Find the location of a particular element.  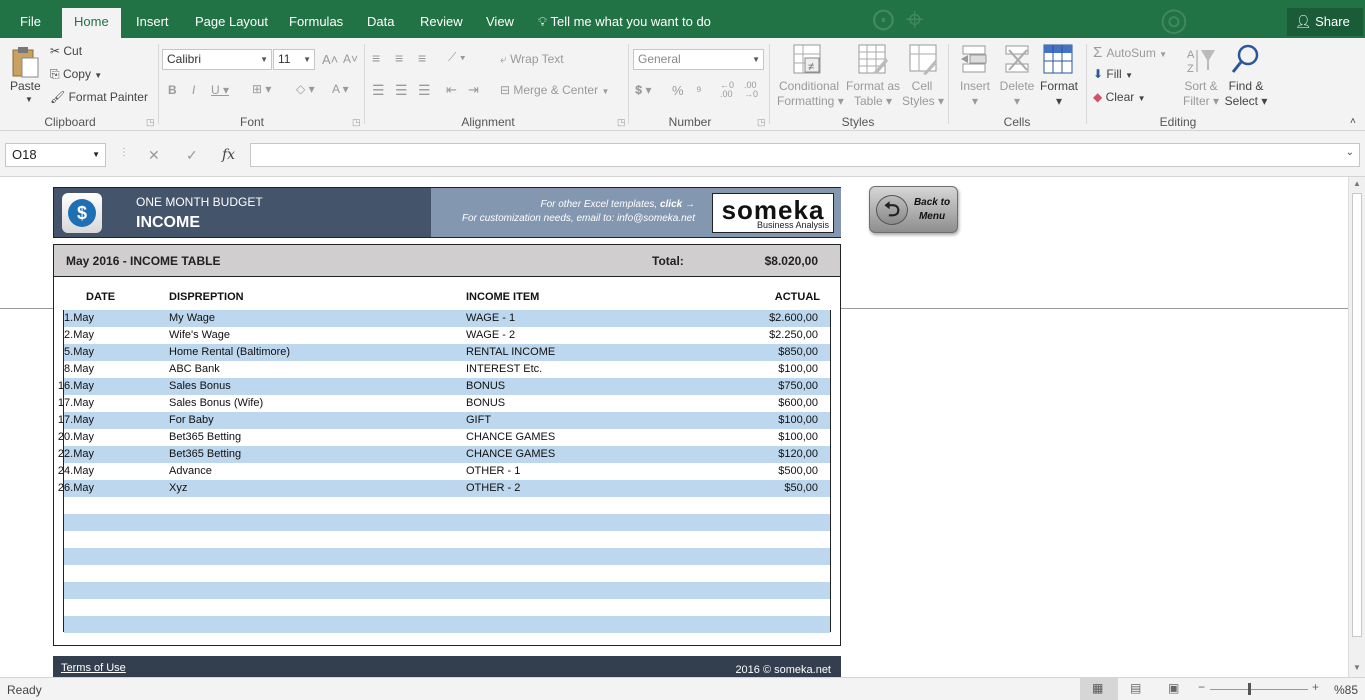

accounting-format-icon: 💲︎ ▾ is located at coordinates (643, 90).